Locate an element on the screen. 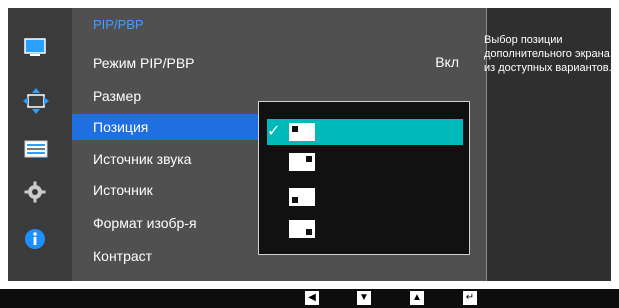 The height and width of the screenshot is (308, 619). top-right-position-icon is located at coordinates (302, 162).